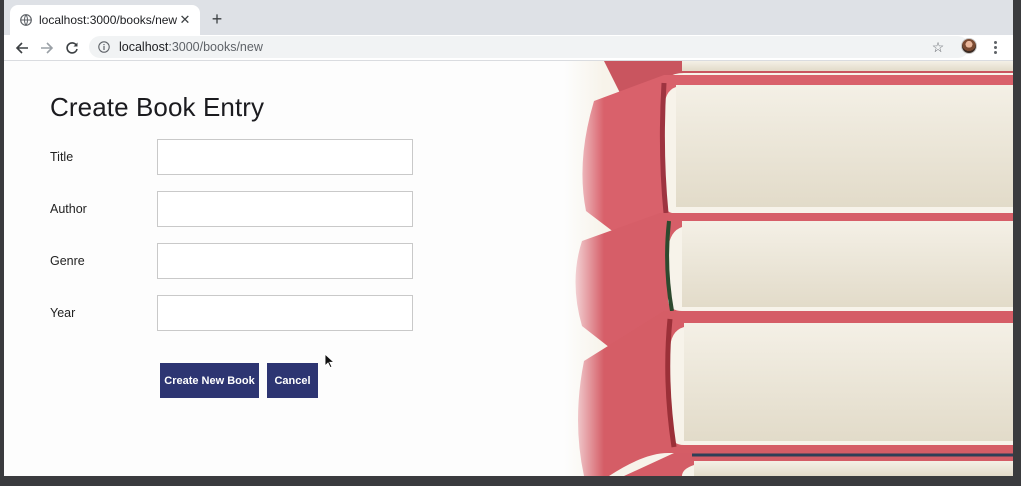  Describe the element at coordinates (217, 19) in the screenshot. I see `plus-icon: +` at that location.